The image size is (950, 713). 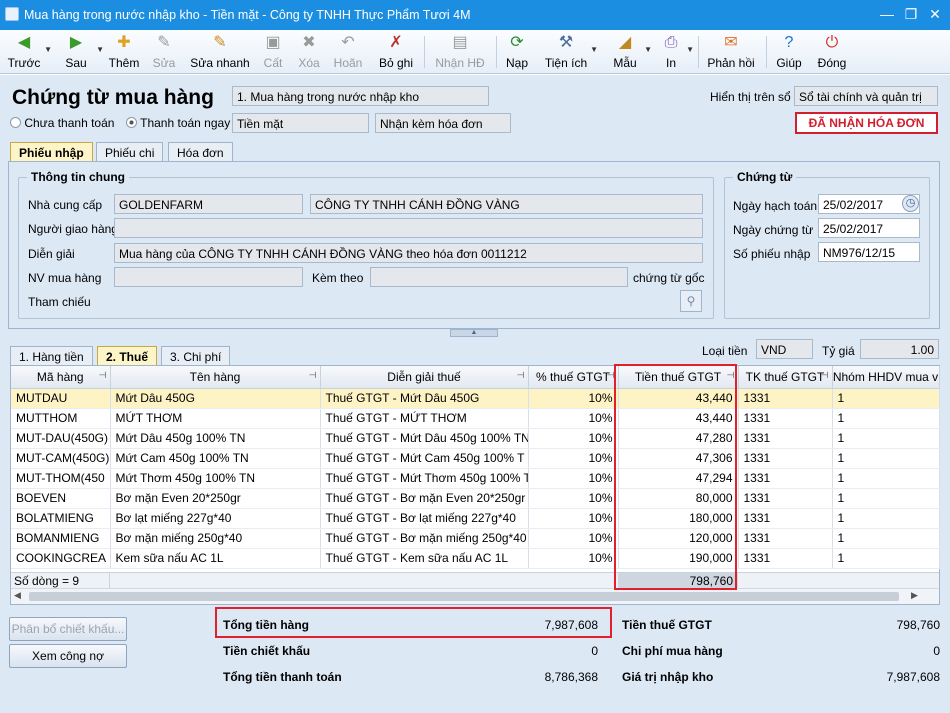 I want to click on reference-search-icon: ⚲, so click(x=691, y=301).